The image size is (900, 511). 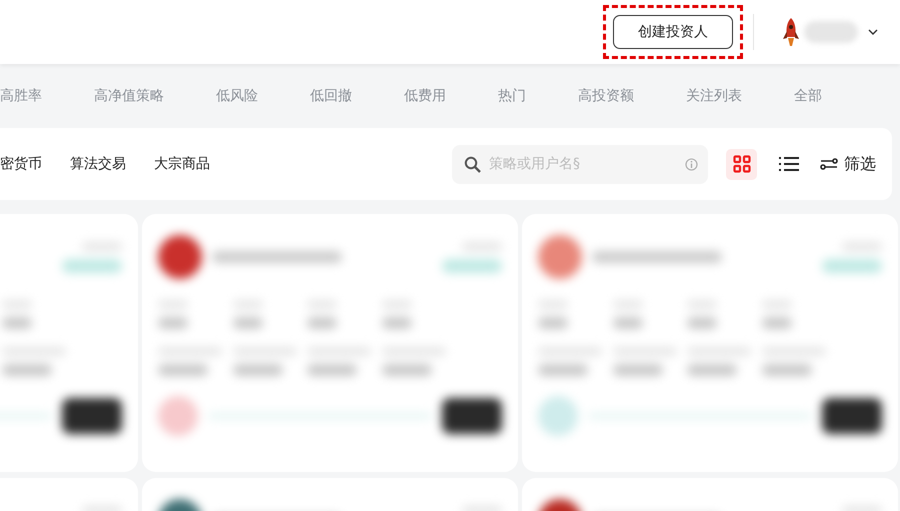 I want to click on grid-icon, so click(x=741, y=164).